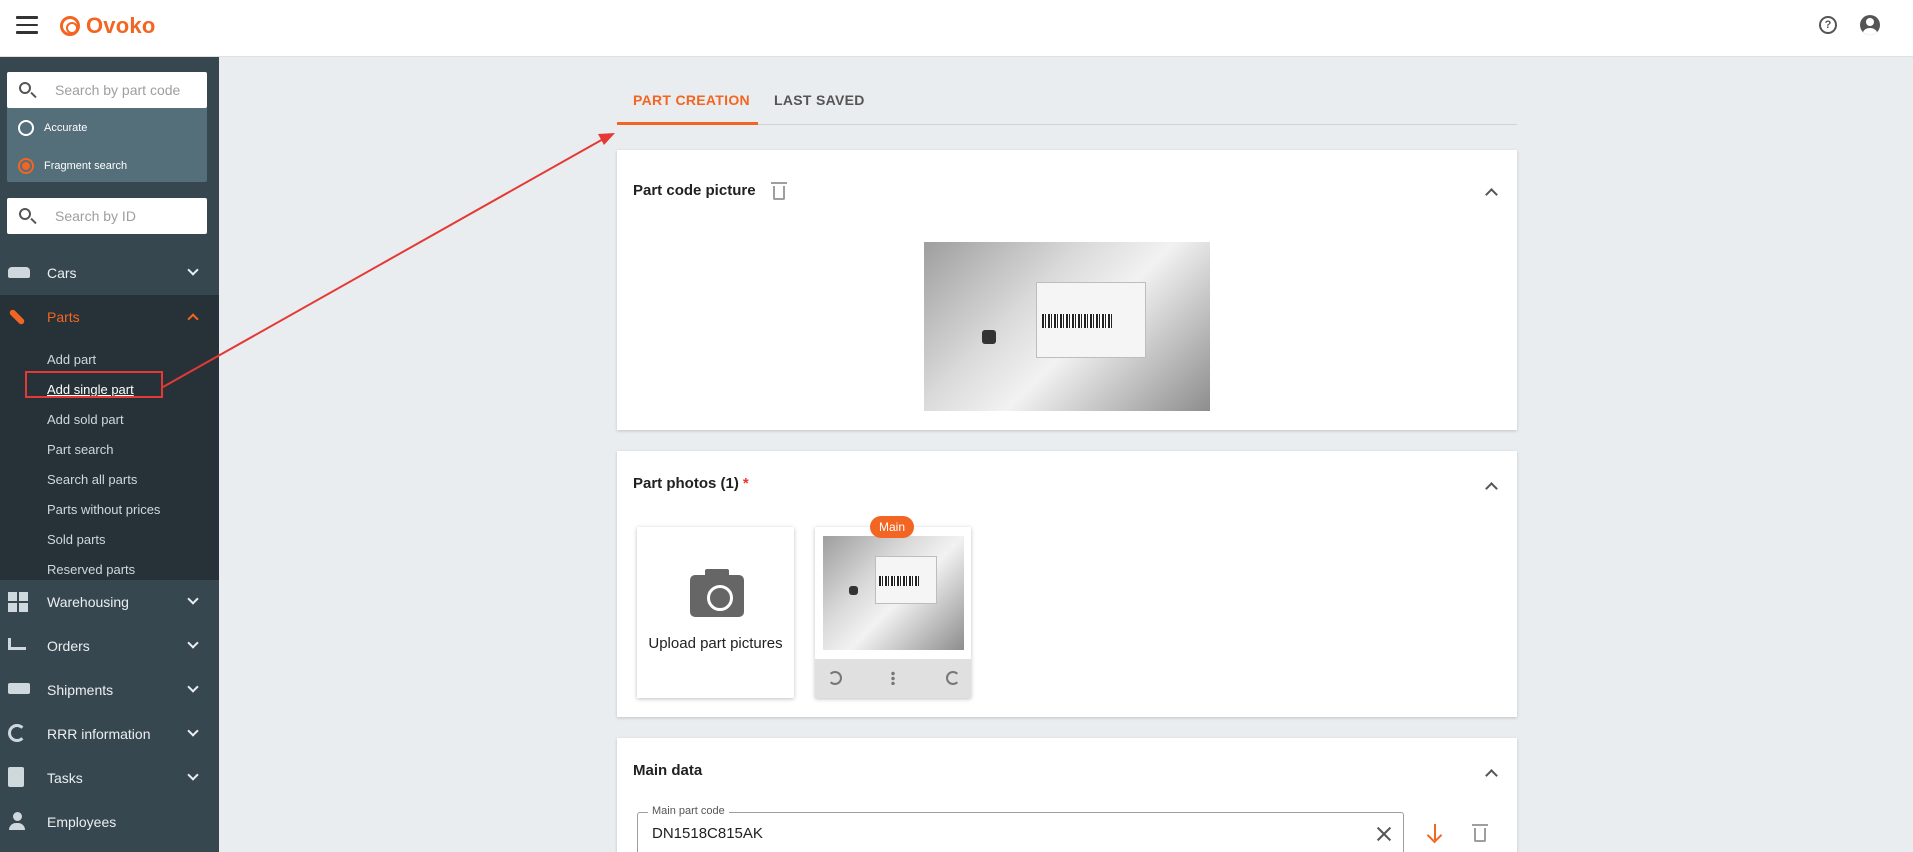 The height and width of the screenshot is (852, 1913). What do you see at coordinates (26, 128) in the screenshot?
I see `radio-unchecked-icon` at bounding box center [26, 128].